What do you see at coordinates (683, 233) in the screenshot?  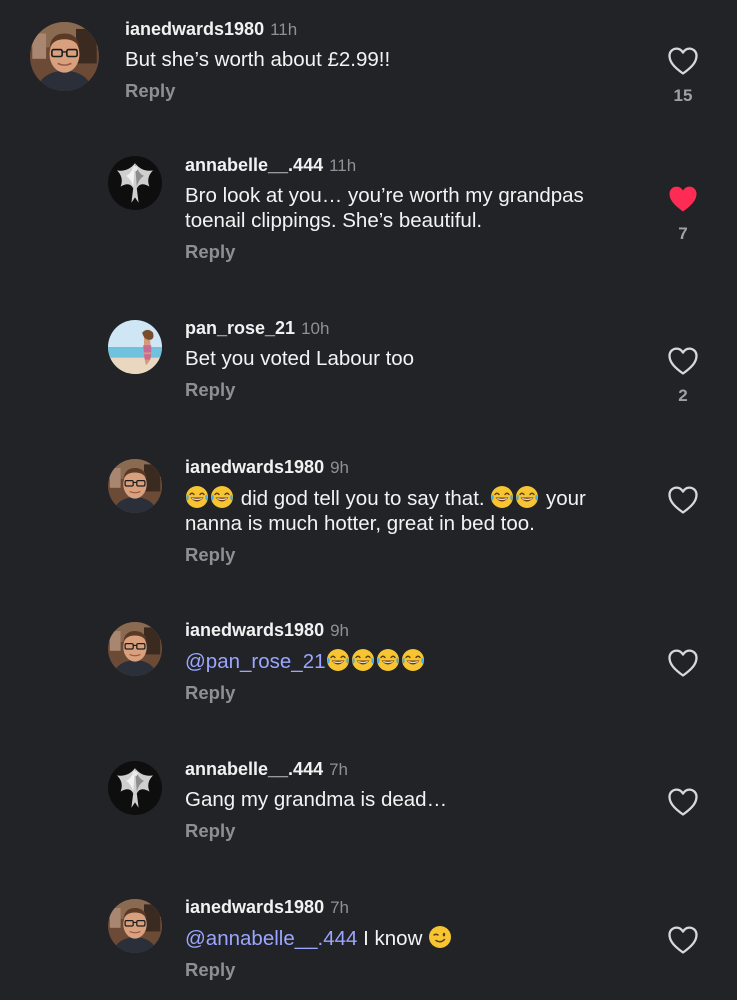 I see `like-count: 7` at bounding box center [683, 233].